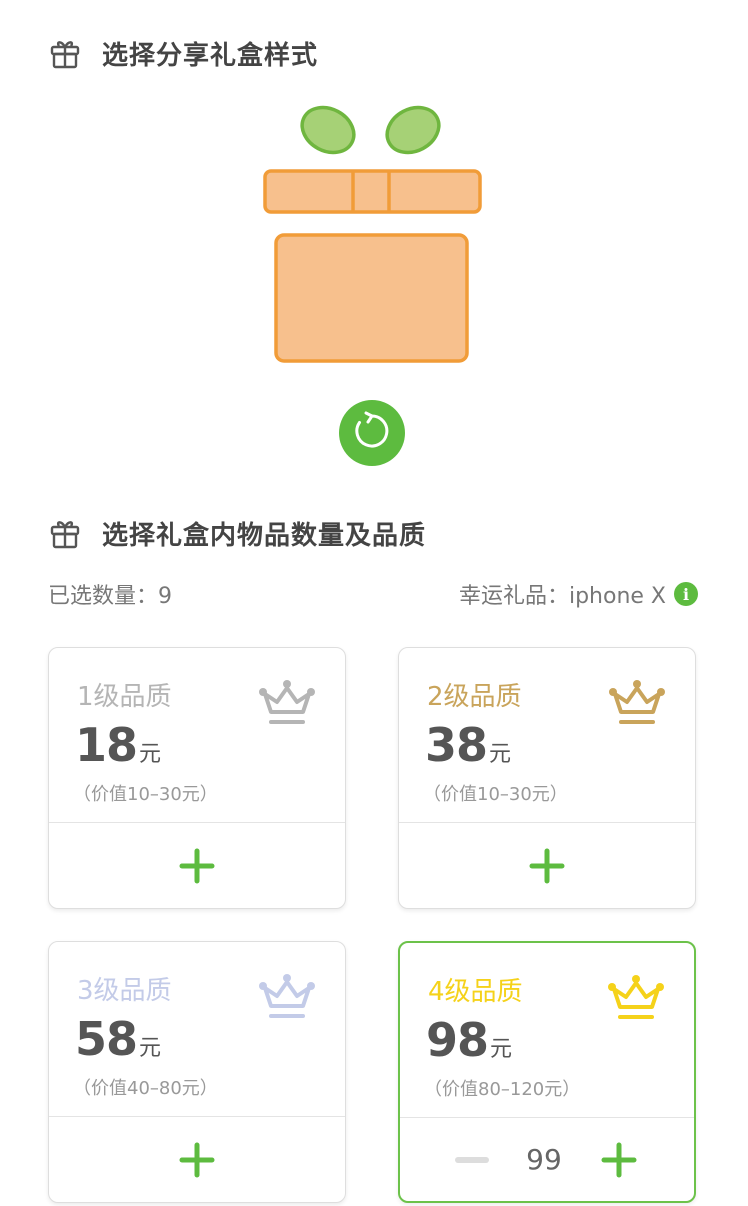 This screenshot has width=748, height=1206. I want to click on minus-icon, so click(472, 1160).